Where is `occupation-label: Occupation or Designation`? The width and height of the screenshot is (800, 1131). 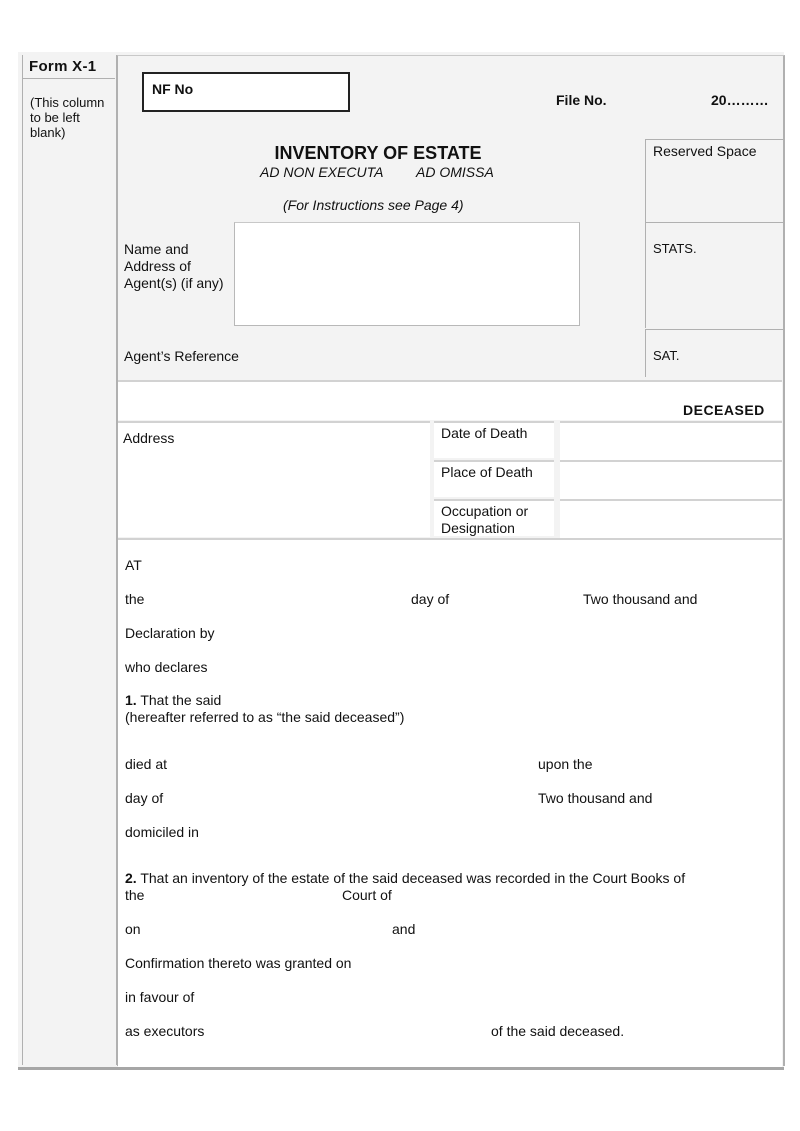
occupation-label: Occupation or Designation is located at coordinates (485, 519).